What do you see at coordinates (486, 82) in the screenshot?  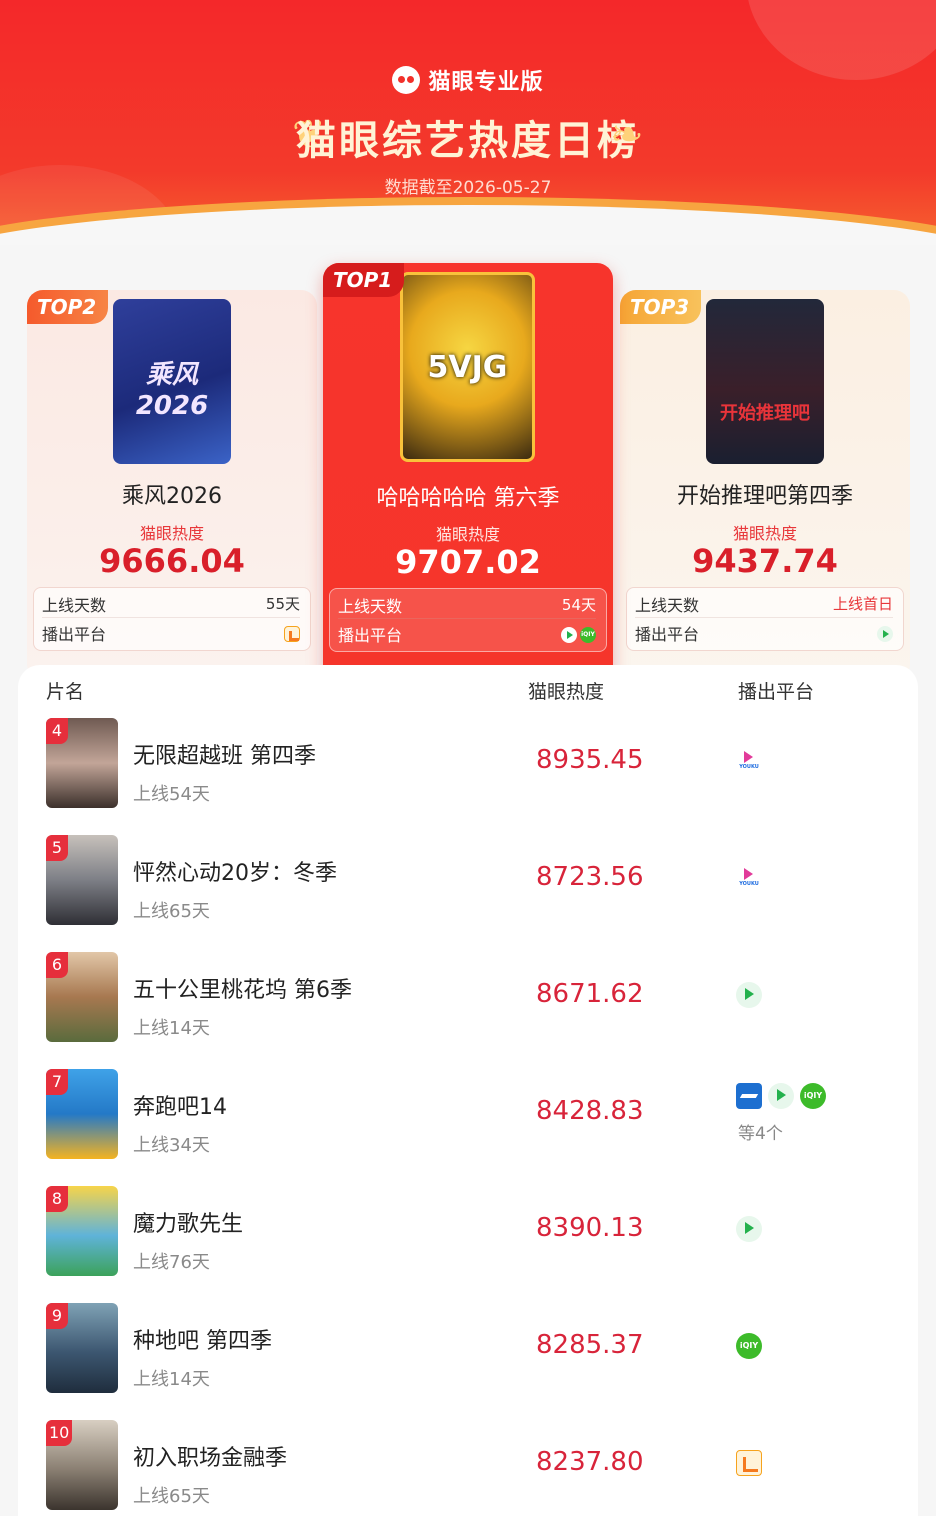 I see `brand-name: 猫眼专业版` at bounding box center [486, 82].